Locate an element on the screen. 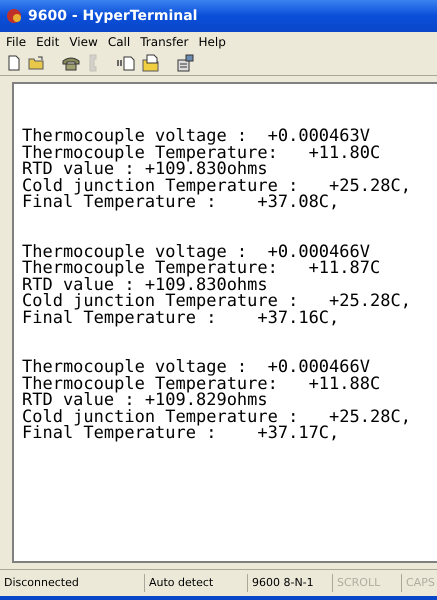 The height and width of the screenshot is (600, 437). status-field: Auto detect is located at coordinates (196, 583).